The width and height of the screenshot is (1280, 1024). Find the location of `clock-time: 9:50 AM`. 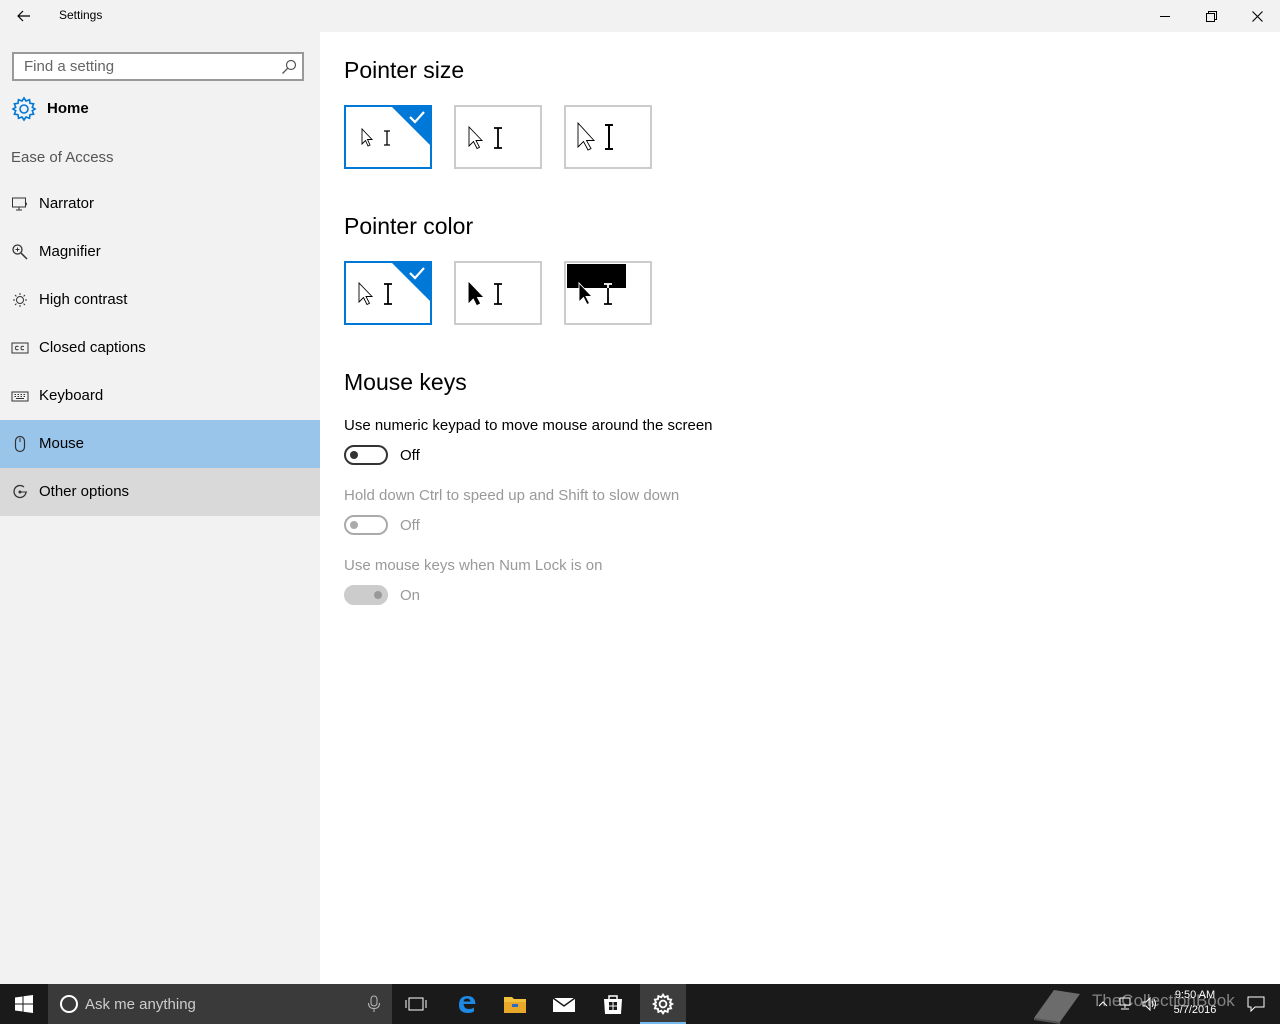

clock-time: 9:50 AM is located at coordinates (1195, 995).